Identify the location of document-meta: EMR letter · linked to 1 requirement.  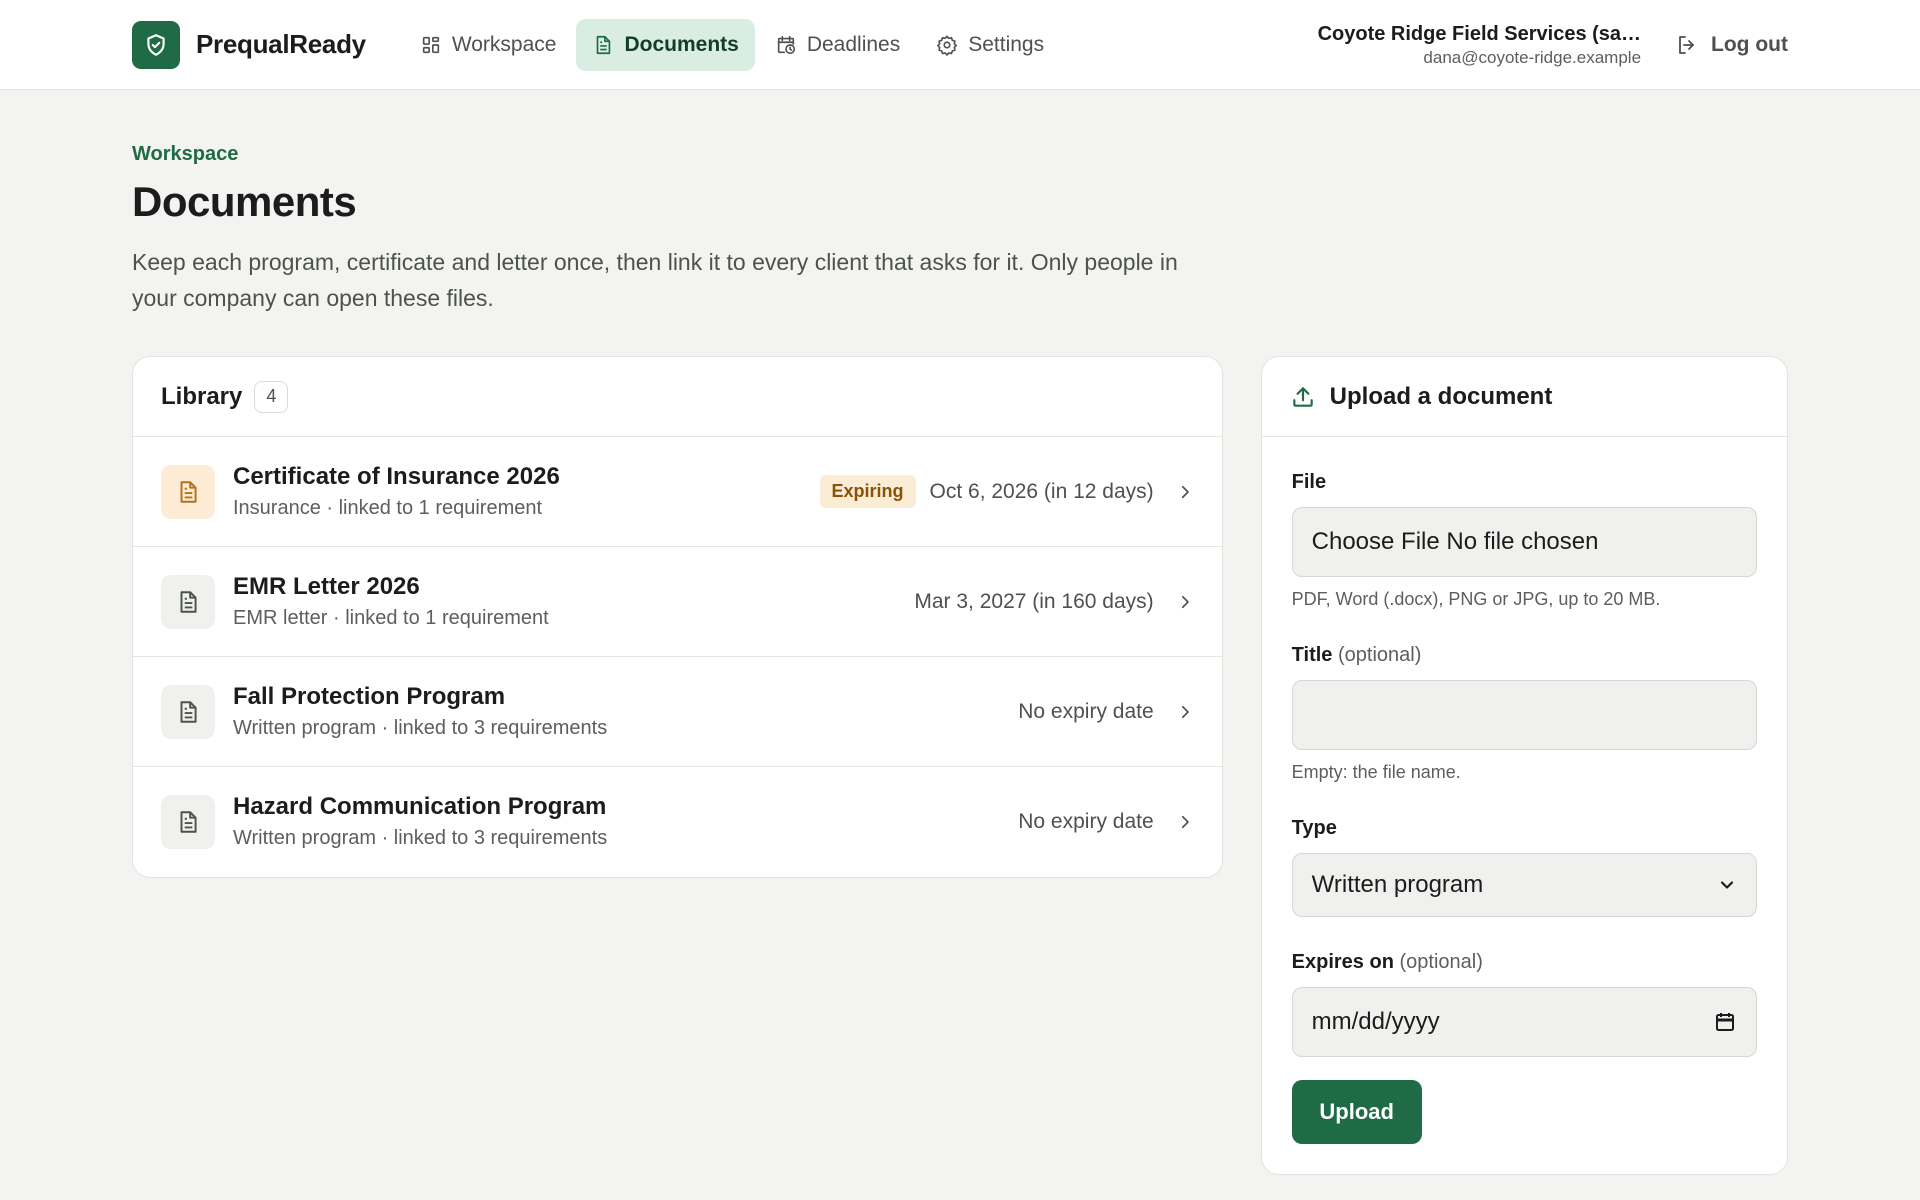
(391, 617).